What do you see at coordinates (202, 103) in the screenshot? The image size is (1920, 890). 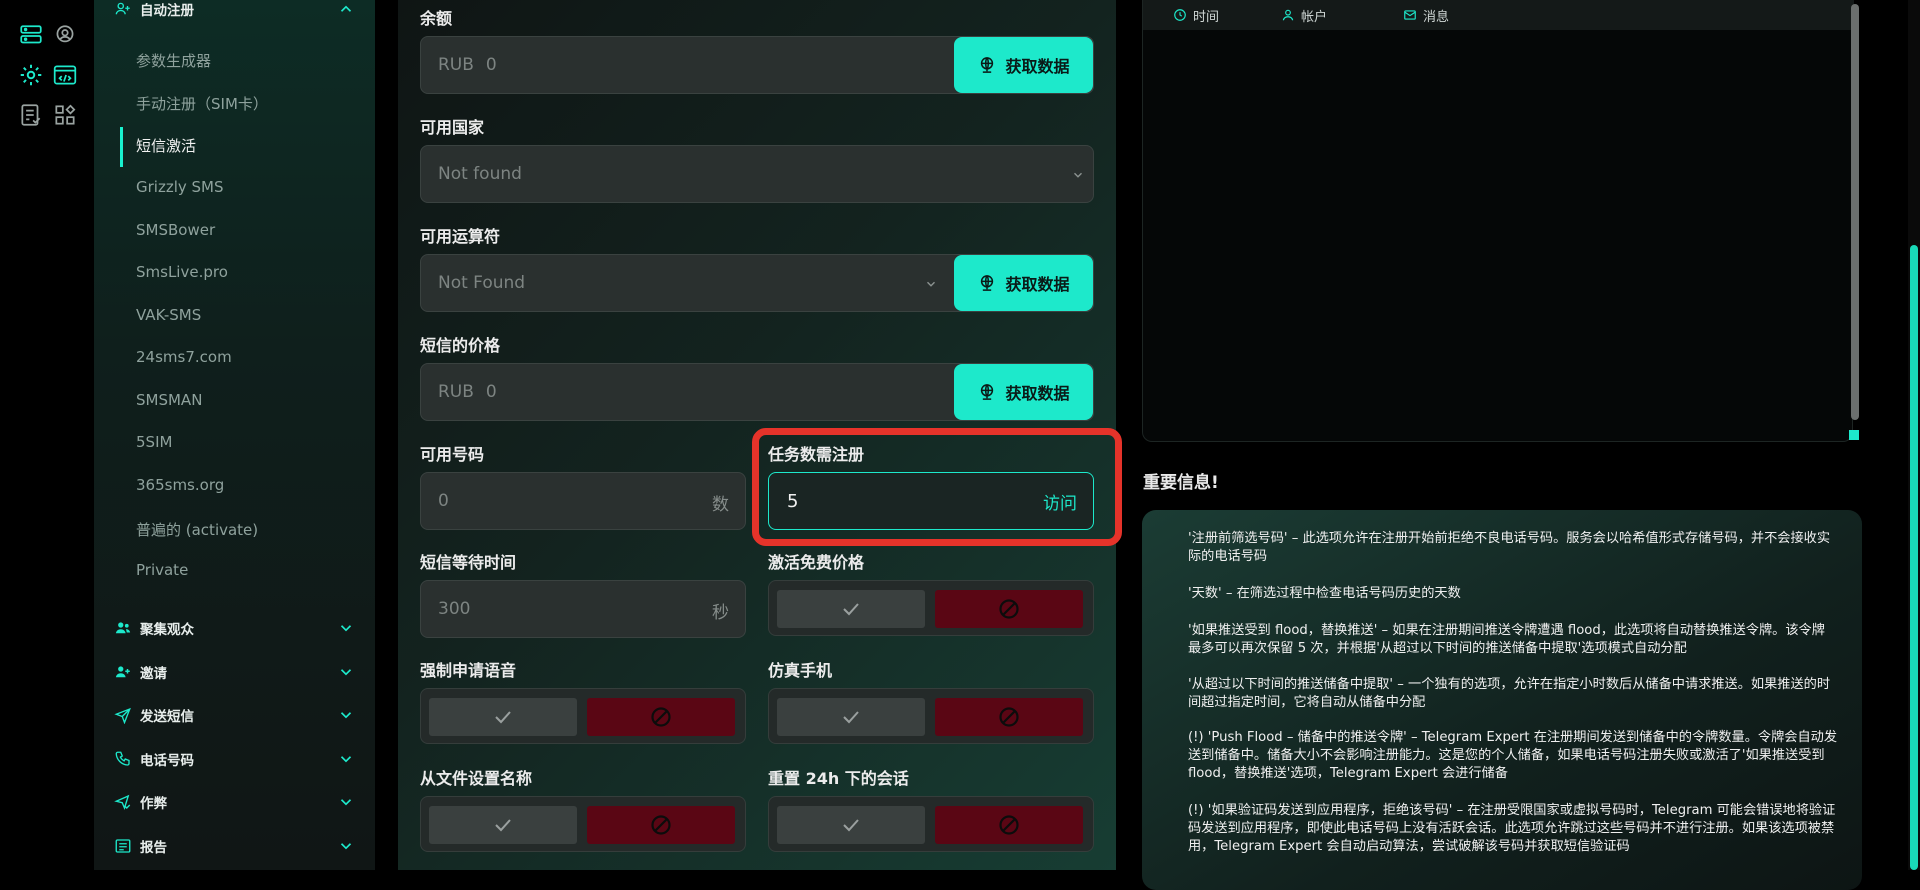 I see `sidebar-item-manual-register: 手动注册（SIM卡）` at bounding box center [202, 103].